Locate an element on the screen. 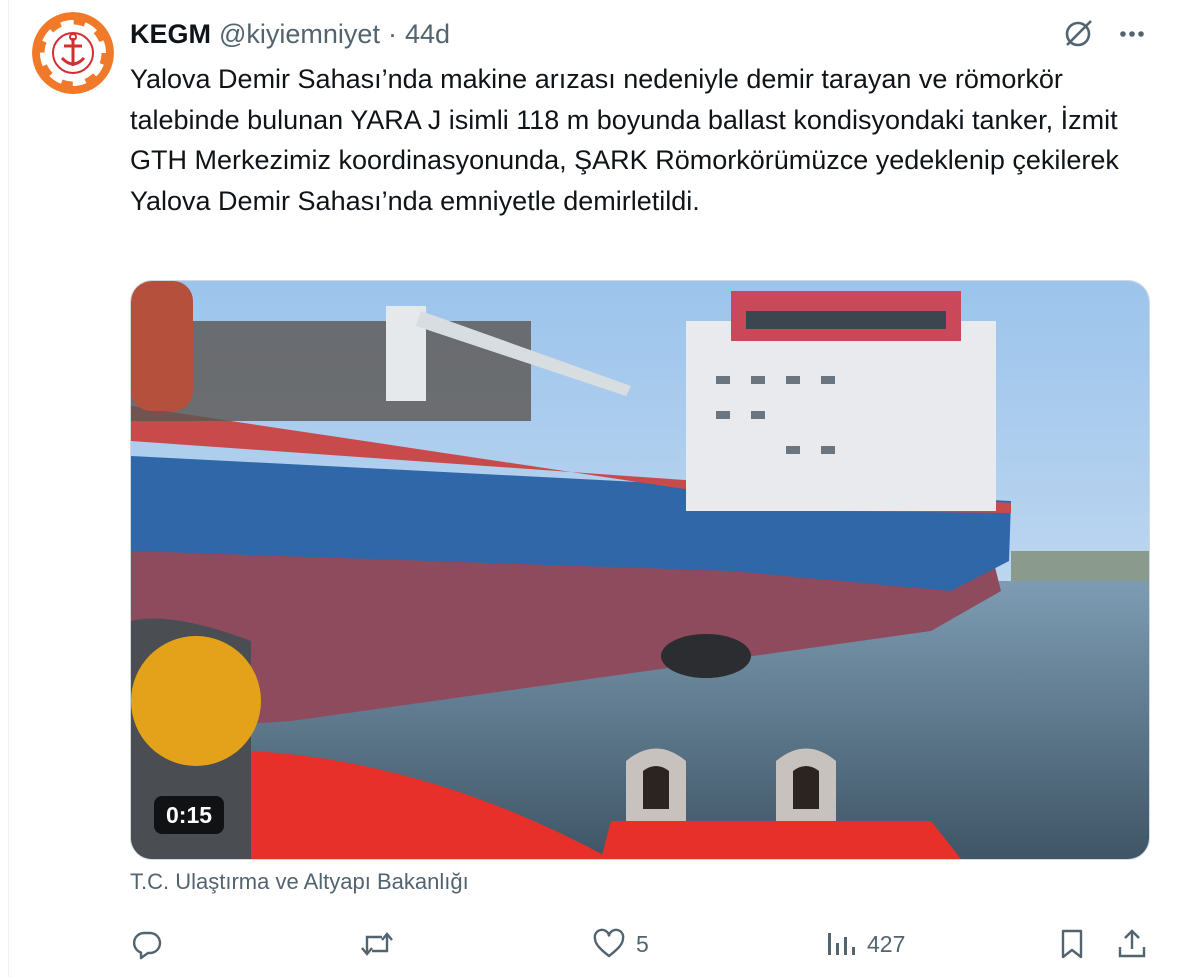 The width and height of the screenshot is (1200, 977). share-icon is located at coordinates (1132, 943).